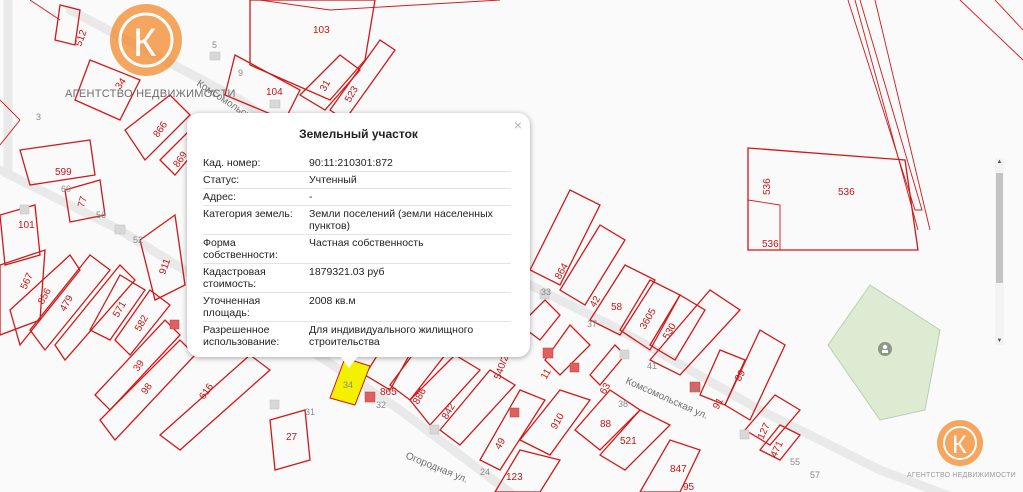 Image resolution: width=1023 pixels, height=492 pixels. Describe the element at coordinates (558, 421) in the screenshot. I see `svg-text: 910` at that location.